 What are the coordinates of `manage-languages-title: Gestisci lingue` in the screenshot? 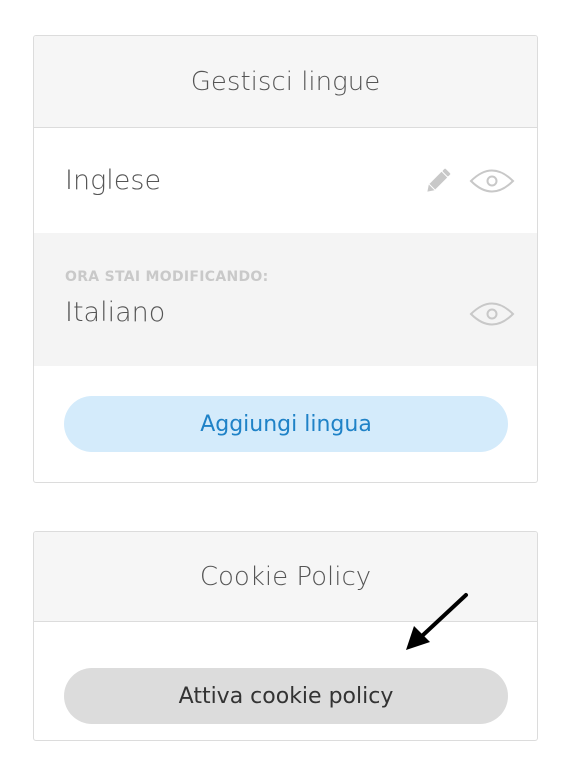 It's located at (285, 82).